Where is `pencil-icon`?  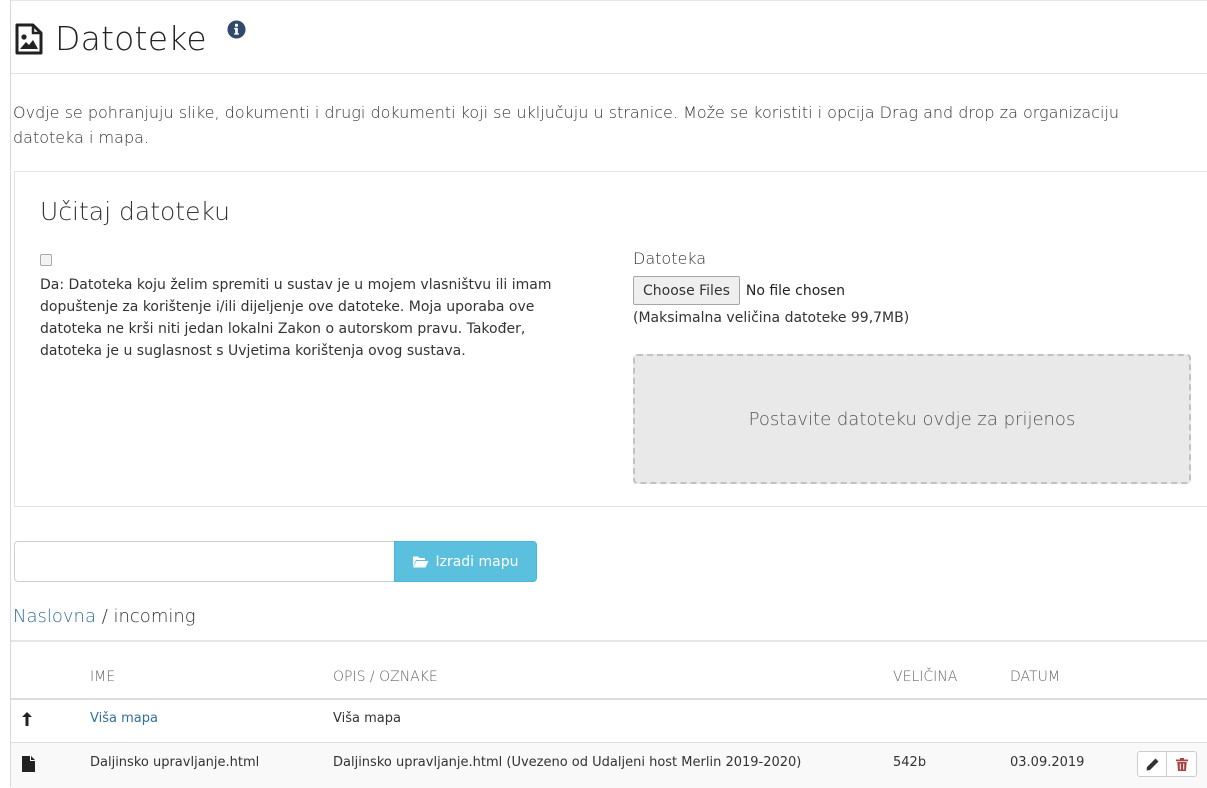 pencil-icon is located at coordinates (1152, 764).